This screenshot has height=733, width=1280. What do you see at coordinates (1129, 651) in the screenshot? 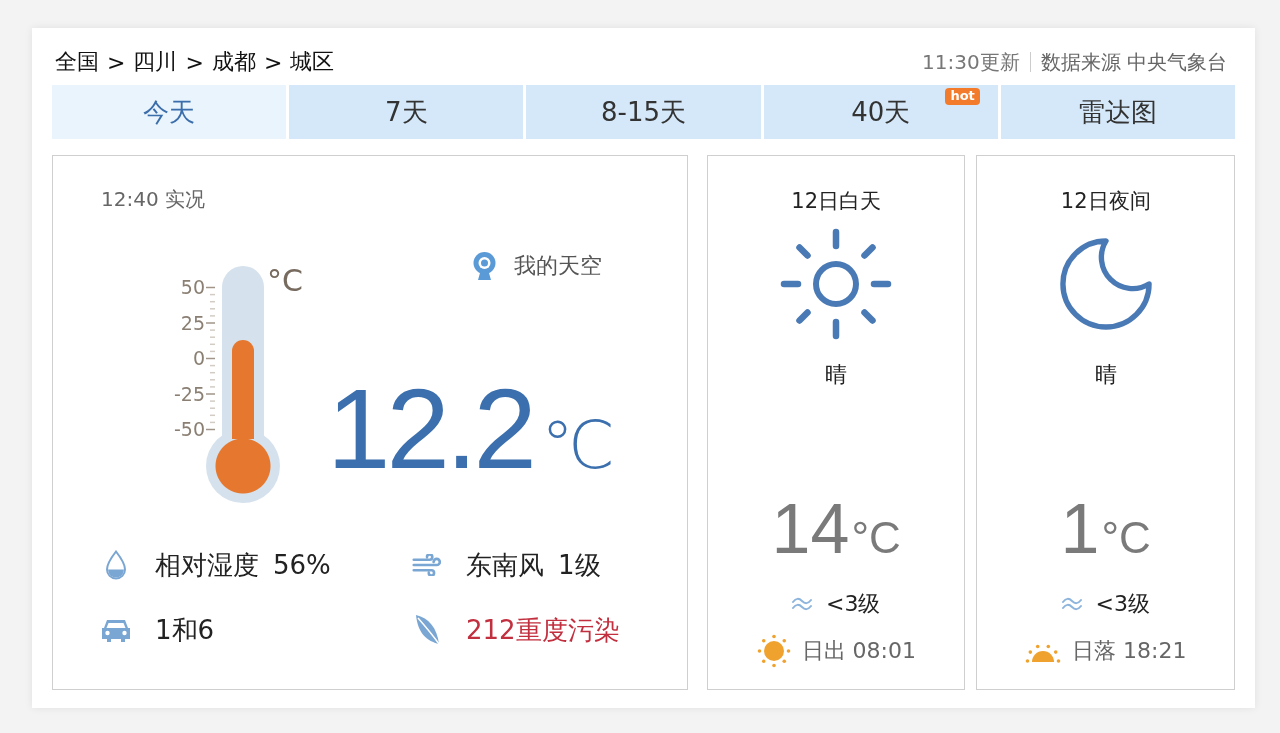
I see `sun-time: 日落 18:21` at bounding box center [1129, 651].